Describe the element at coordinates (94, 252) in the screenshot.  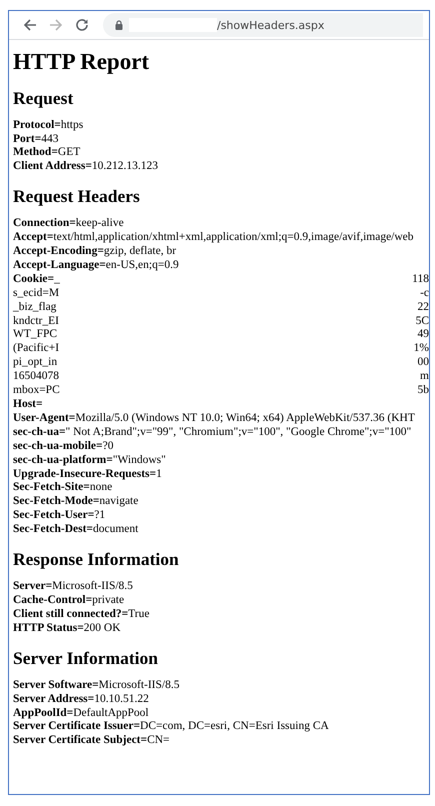
I see `header-line: Accept-Encoding=gzip, deflate, br` at that location.